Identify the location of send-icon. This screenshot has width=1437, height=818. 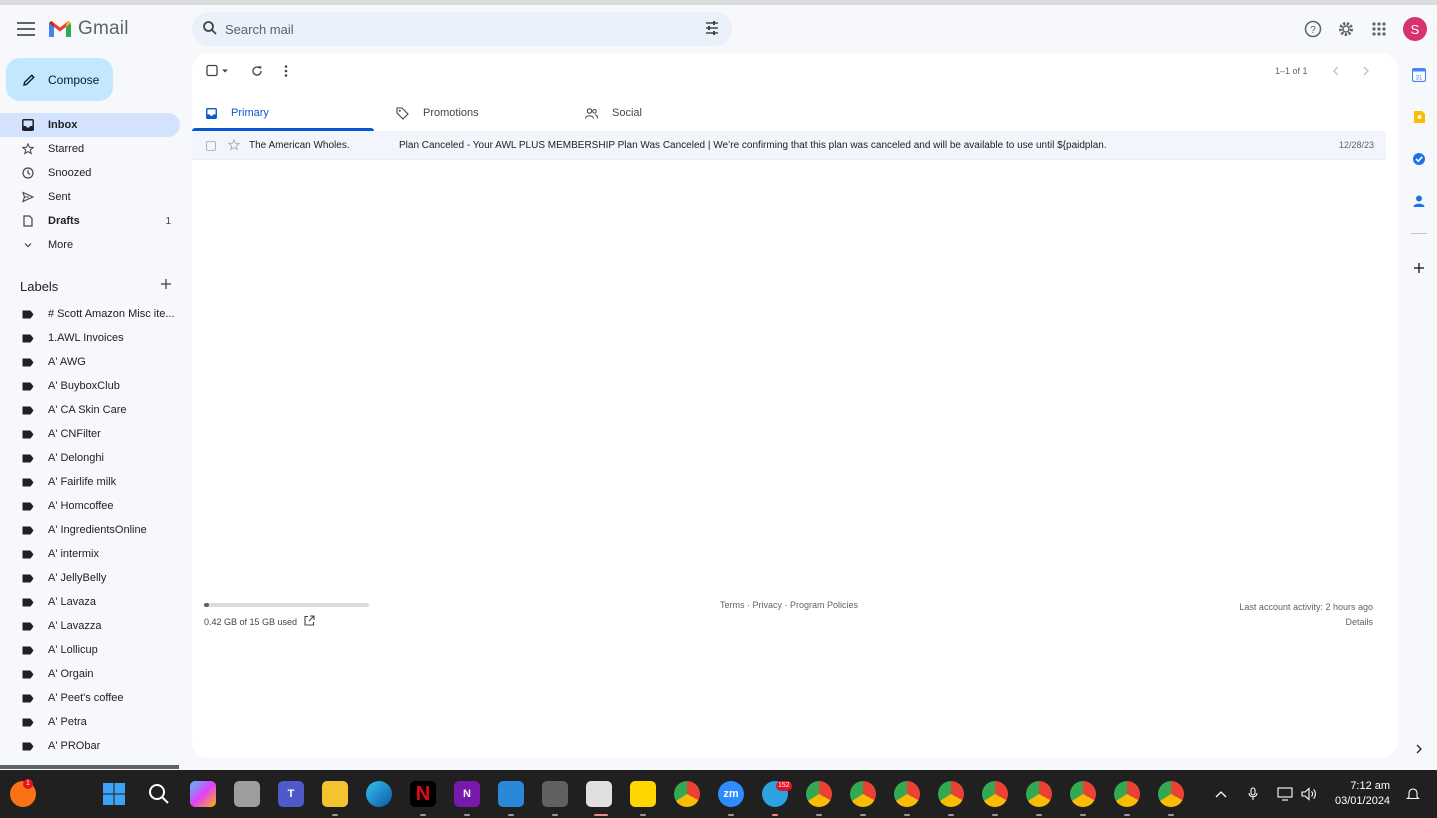
(28, 197).